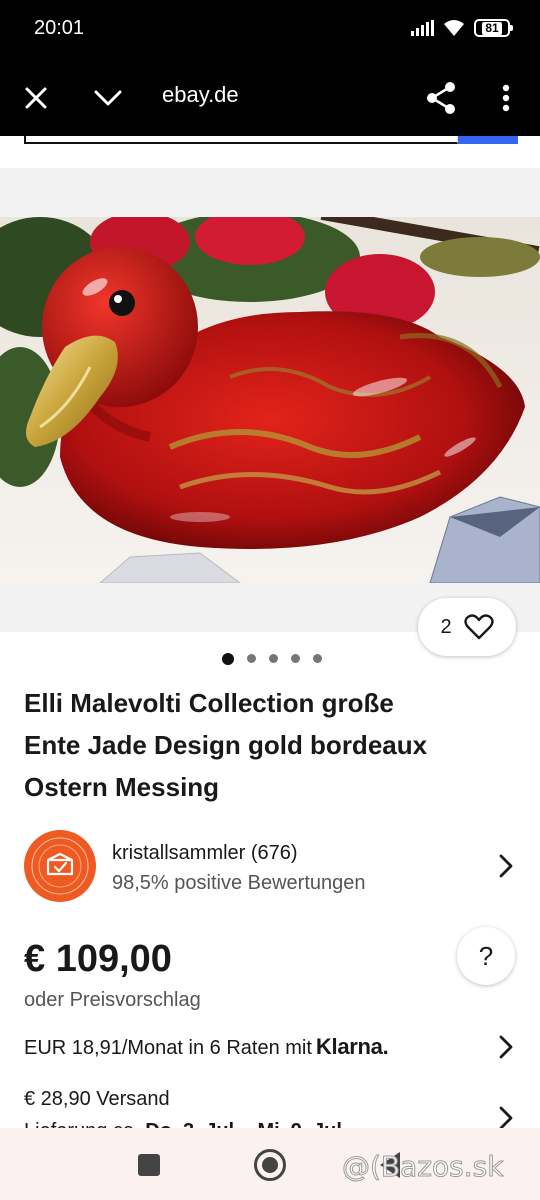 This screenshot has height=1200, width=540. What do you see at coordinates (488, 140) in the screenshot?
I see `search-button` at bounding box center [488, 140].